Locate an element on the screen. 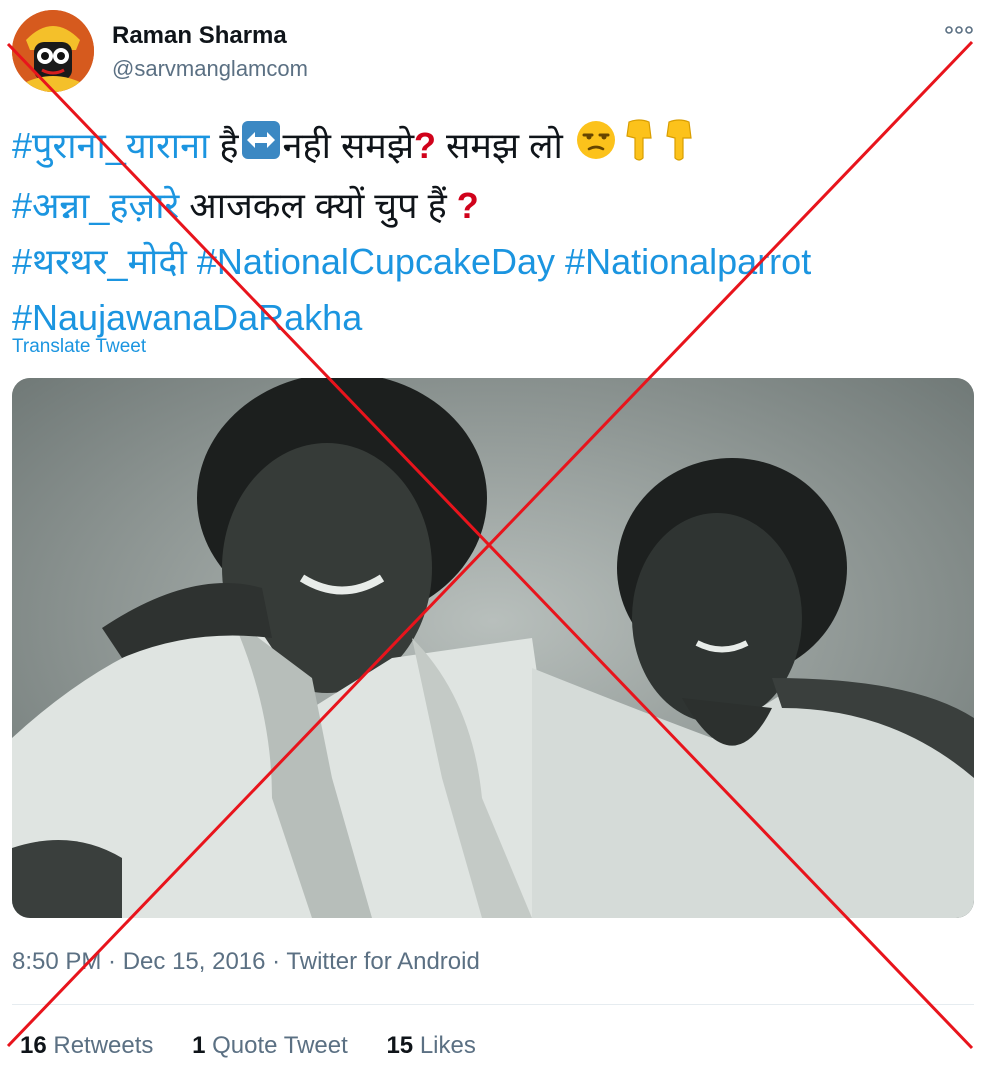 The height and width of the screenshot is (1080, 984). likes-stat: 15 Likes is located at coordinates (430, 1046).